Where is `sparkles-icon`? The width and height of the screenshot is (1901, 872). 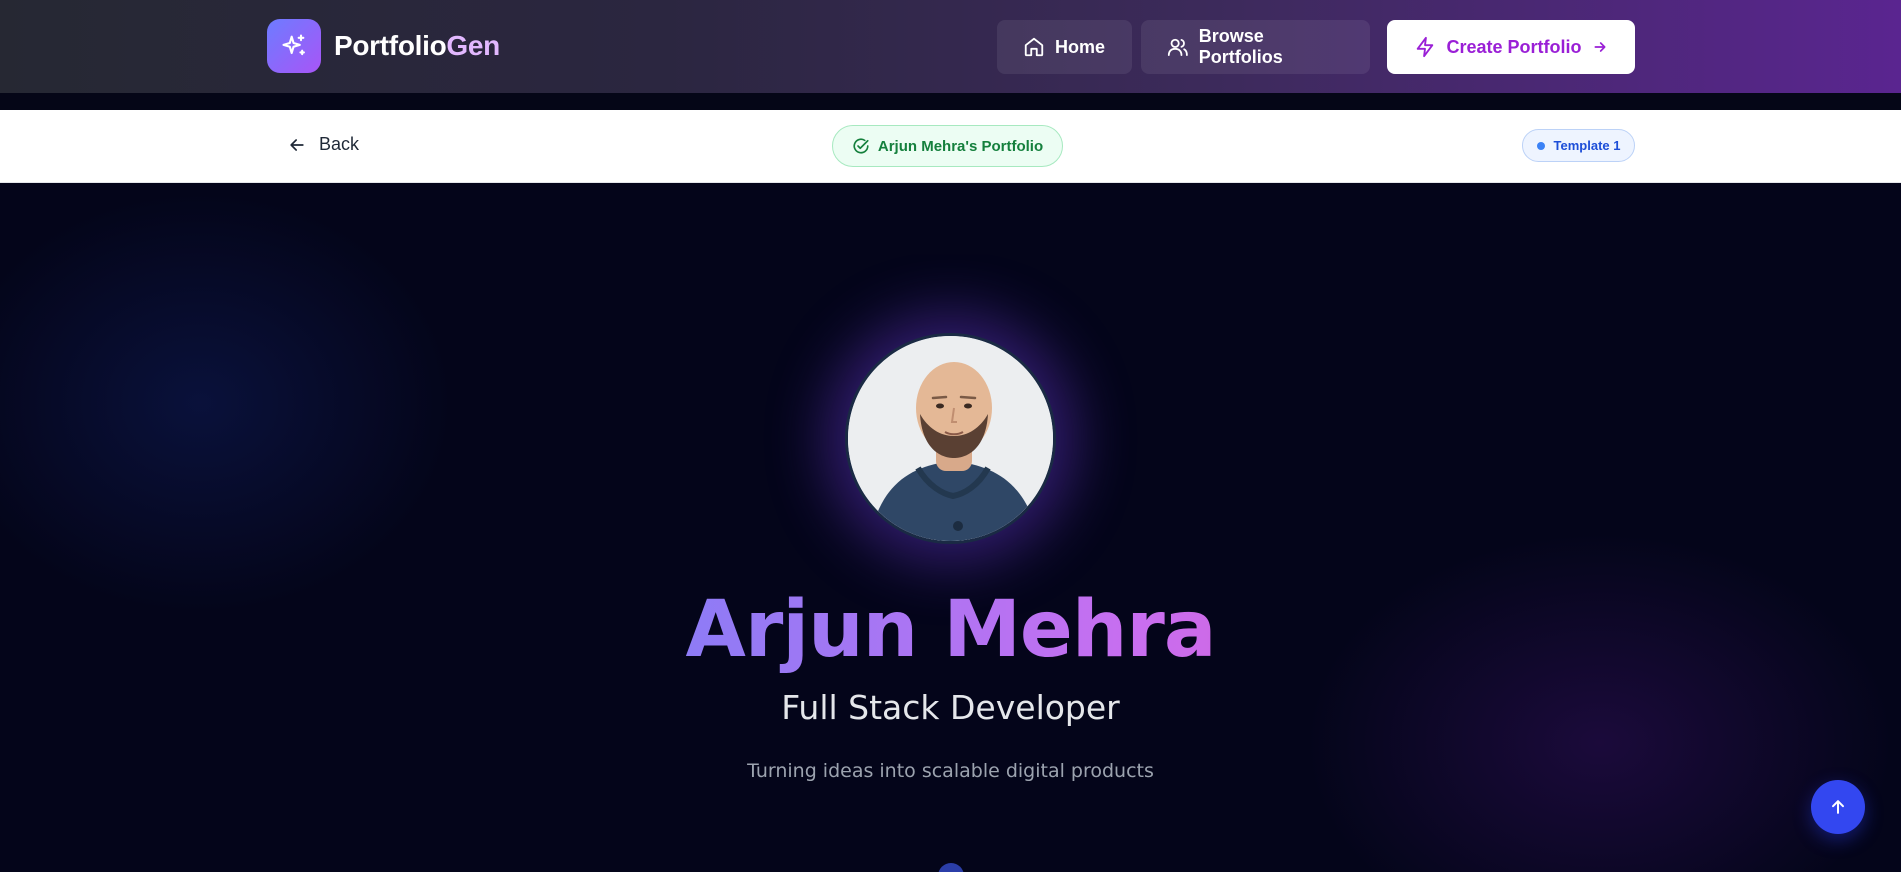 sparkles-icon is located at coordinates (294, 46).